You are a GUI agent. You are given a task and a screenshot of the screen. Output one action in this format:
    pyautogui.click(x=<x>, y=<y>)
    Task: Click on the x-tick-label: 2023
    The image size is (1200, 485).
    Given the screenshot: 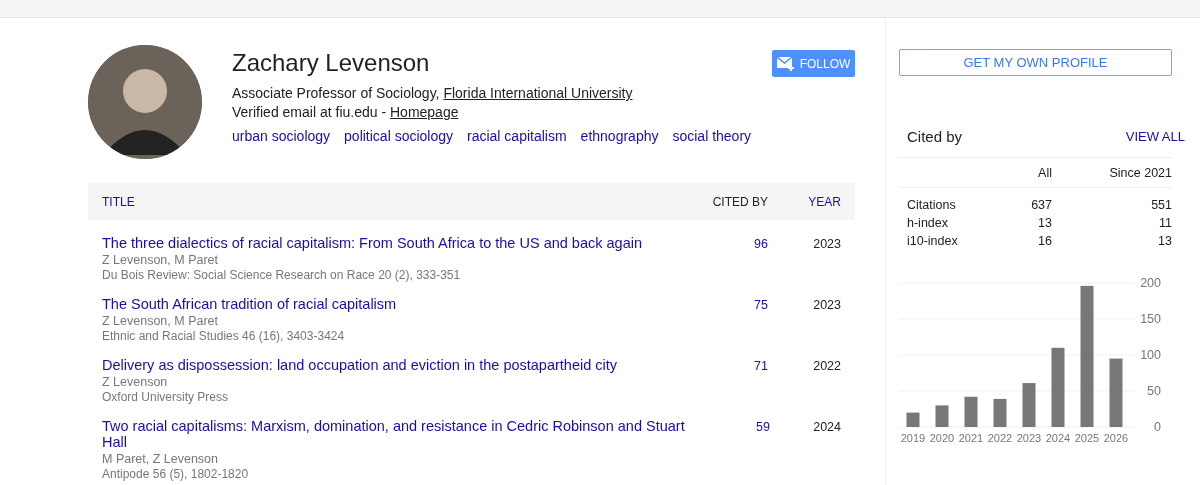 What is the action you would take?
    pyautogui.click(x=1029, y=438)
    